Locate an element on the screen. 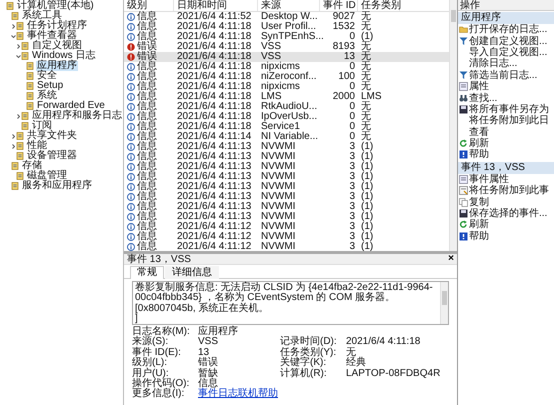  table-row: 信息 2021/6/4 4:11:14 NI Variable... 0 无 is located at coordinates (286, 137).